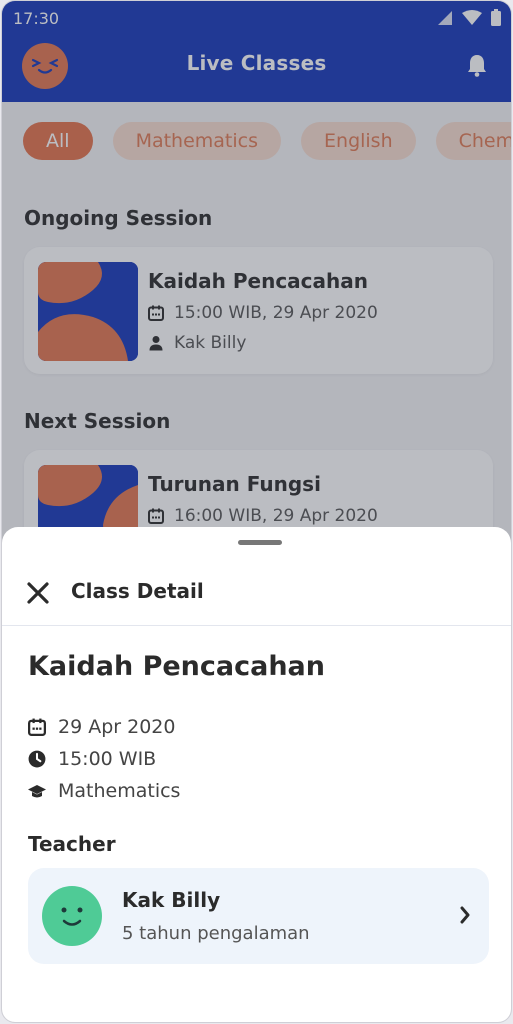 The height and width of the screenshot is (1024, 513). Describe the element at coordinates (137, 591) in the screenshot. I see `sheet-title: Class Detail` at that location.